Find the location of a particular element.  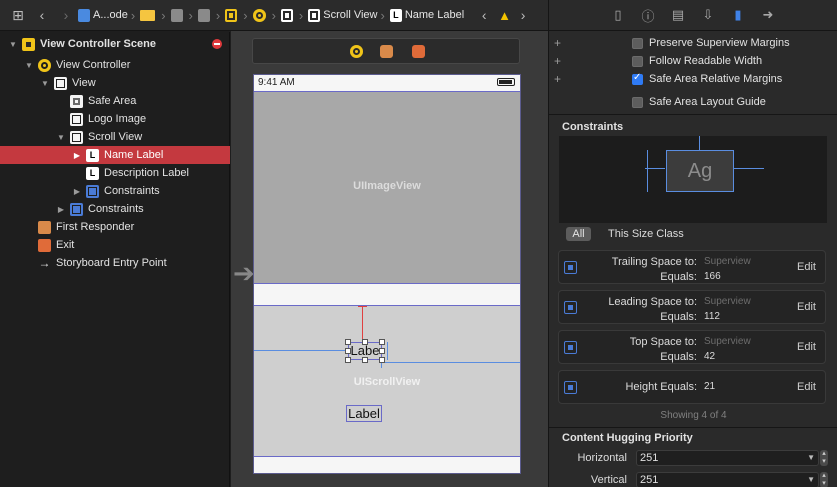

constraints-count: Showing 4 of 4 is located at coordinates (693, 415).